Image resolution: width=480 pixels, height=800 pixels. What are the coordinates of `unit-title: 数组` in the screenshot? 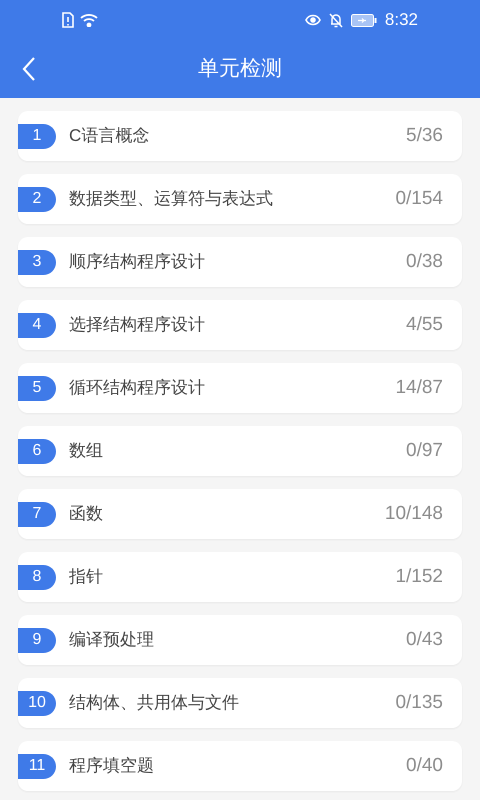 It's located at (86, 451).